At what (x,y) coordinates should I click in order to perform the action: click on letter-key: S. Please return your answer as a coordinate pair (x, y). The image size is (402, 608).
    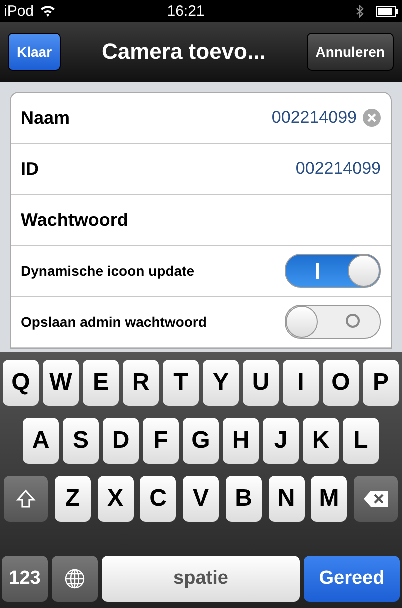
    Looking at the image, I should click on (81, 441).